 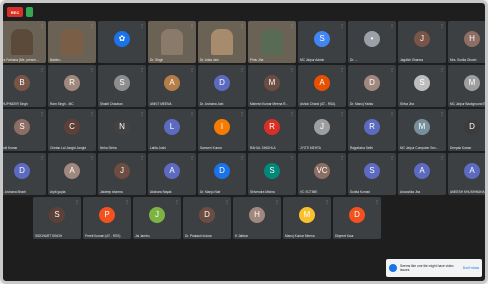 What do you see at coordinates (257, 60) in the screenshot?
I see `participant-name: Pintu Jha` at bounding box center [257, 60].